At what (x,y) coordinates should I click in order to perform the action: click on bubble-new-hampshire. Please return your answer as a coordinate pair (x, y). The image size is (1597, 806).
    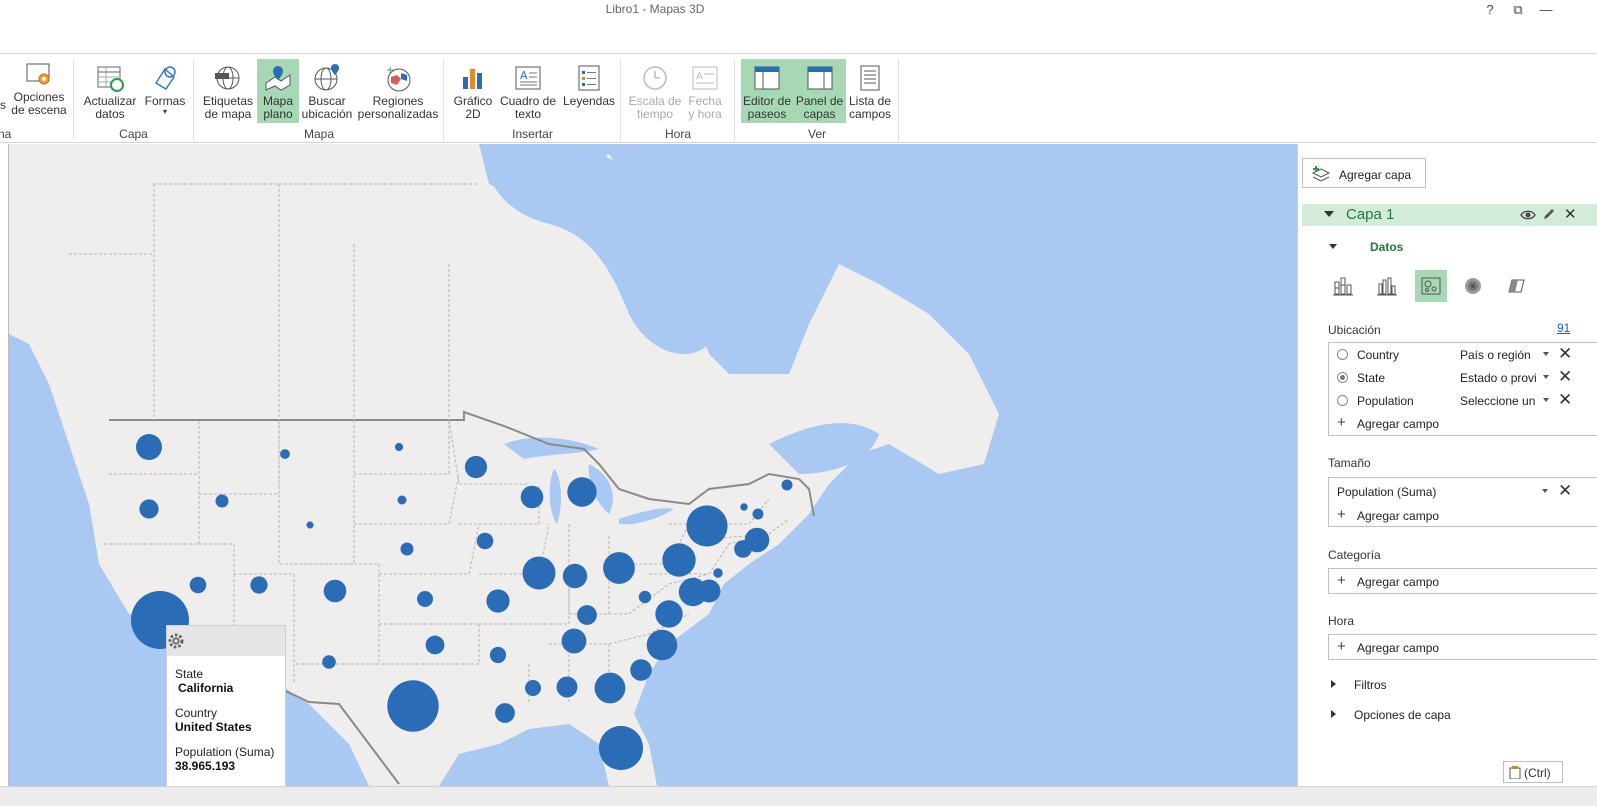
    Looking at the image, I should click on (758, 514).